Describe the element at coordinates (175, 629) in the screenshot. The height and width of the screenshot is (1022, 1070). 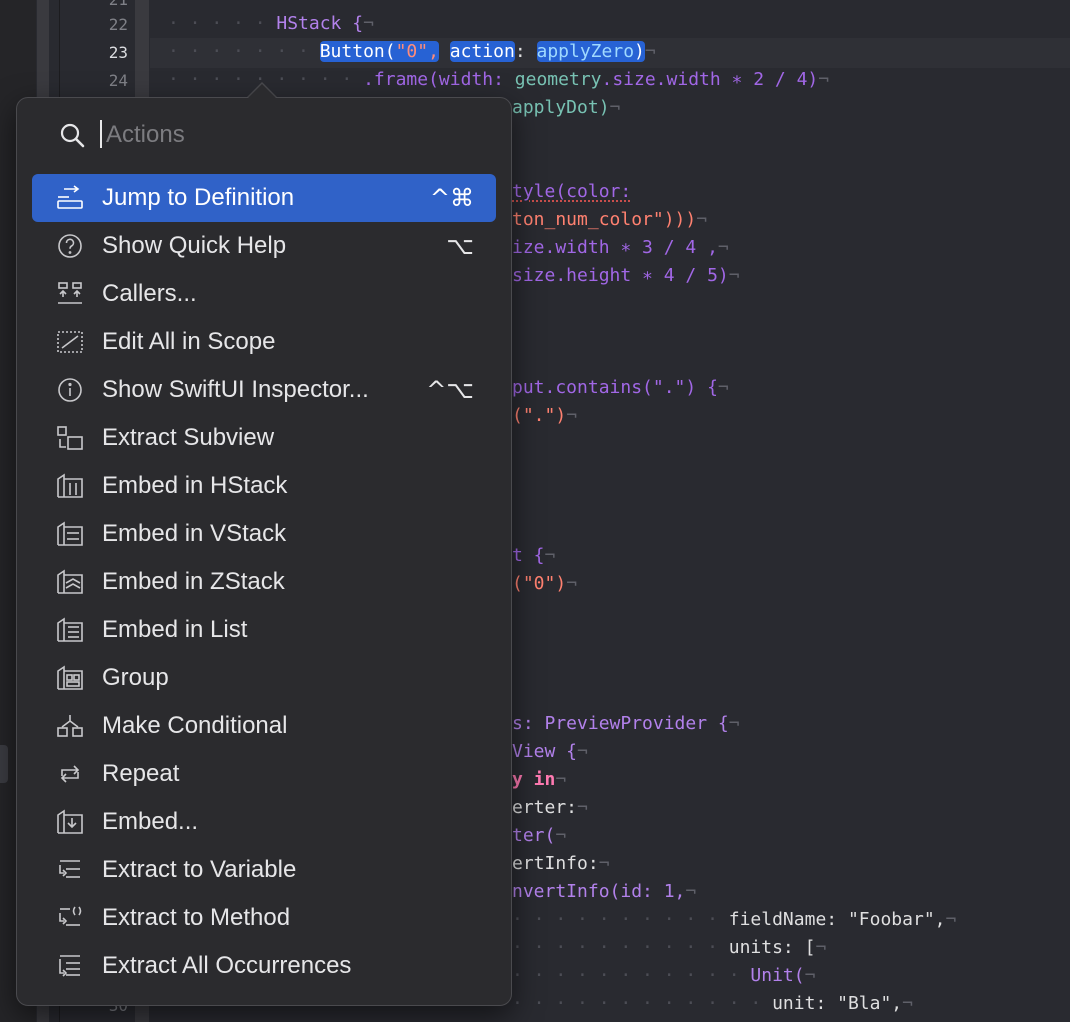
I see `menu-item-label: Embed in List` at that location.